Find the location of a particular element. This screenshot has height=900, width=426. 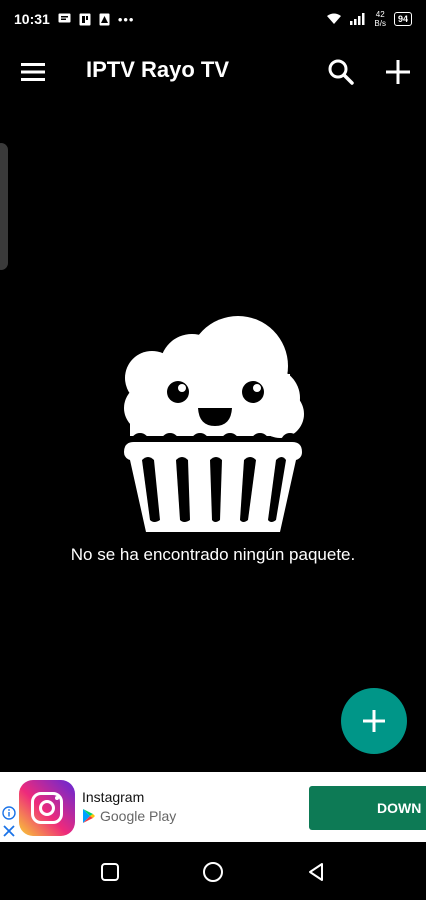

close-icon is located at coordinates (9, 831).